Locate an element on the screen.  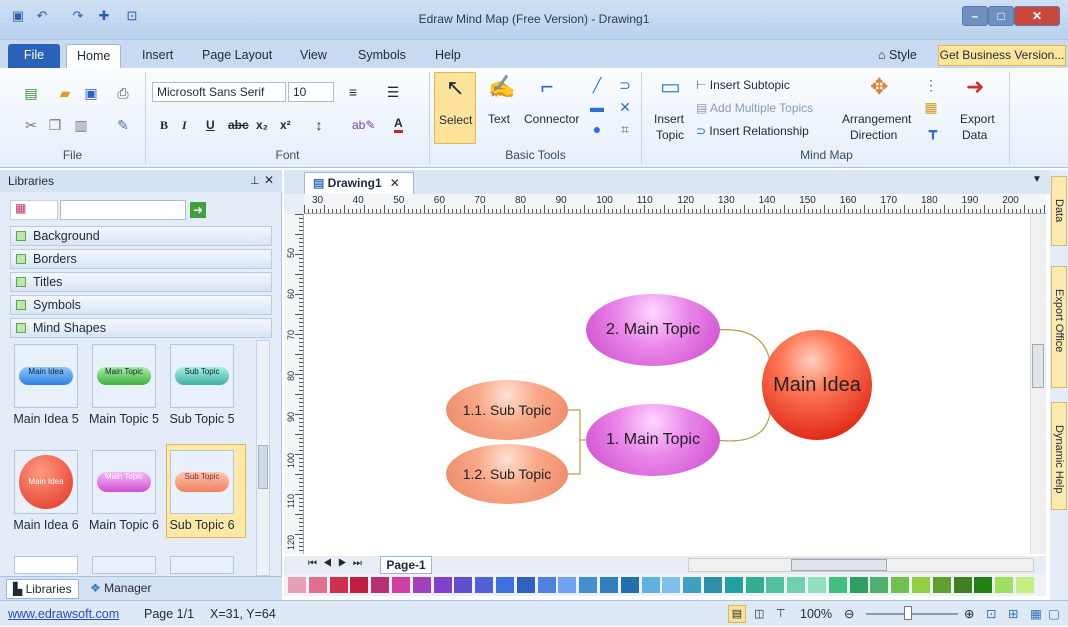
canvas-horizontal-scrollbar is located at coordinates (861, 565).